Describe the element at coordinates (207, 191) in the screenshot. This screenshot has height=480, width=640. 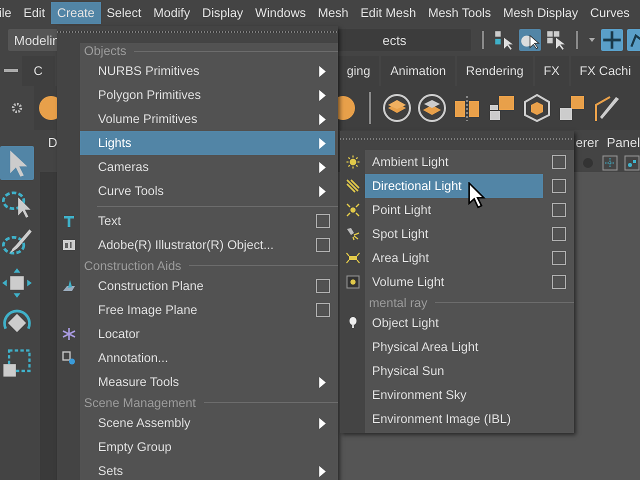
I see `menu-item: Curve Tools` at that location.